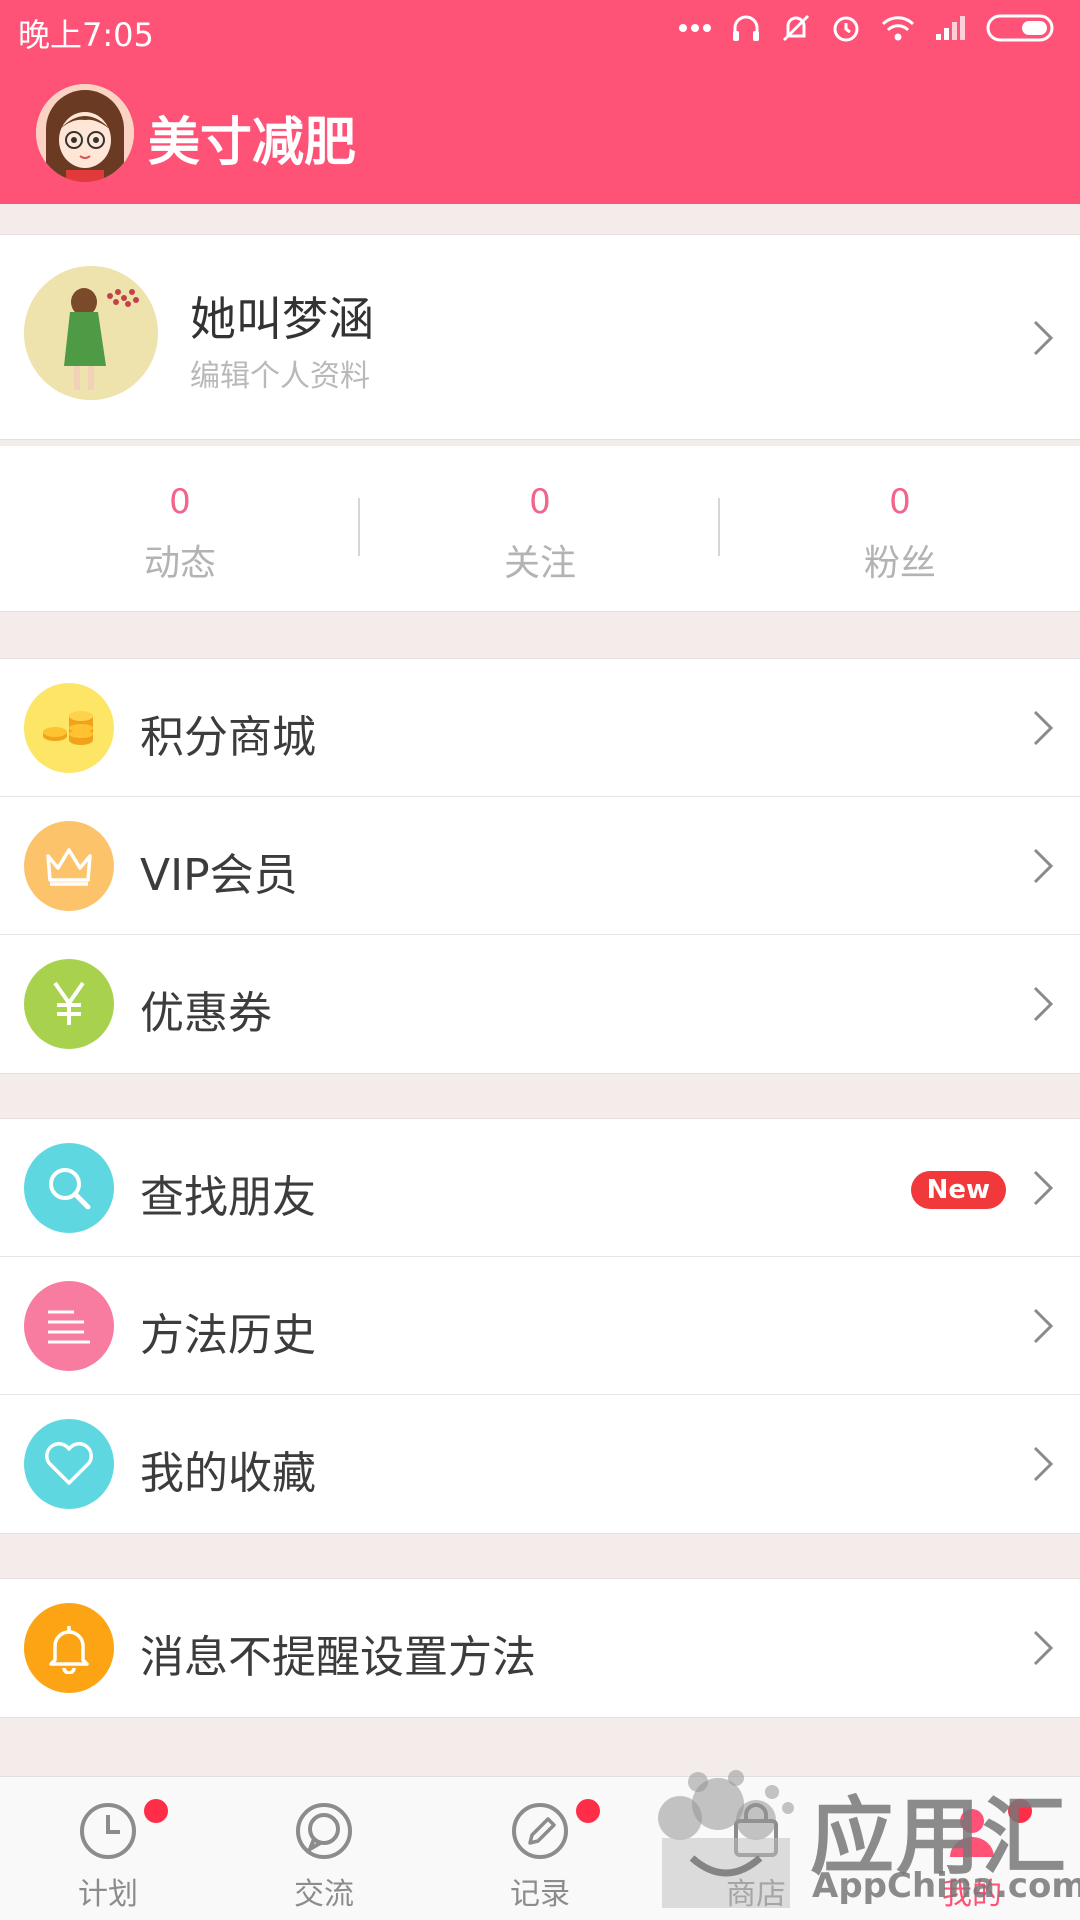 This screenshot has width=1080, height=1920. What do you see at coordinates (69, 1188) in the screenshot?
I see `search-icon` at bounding box center [69, 1188].